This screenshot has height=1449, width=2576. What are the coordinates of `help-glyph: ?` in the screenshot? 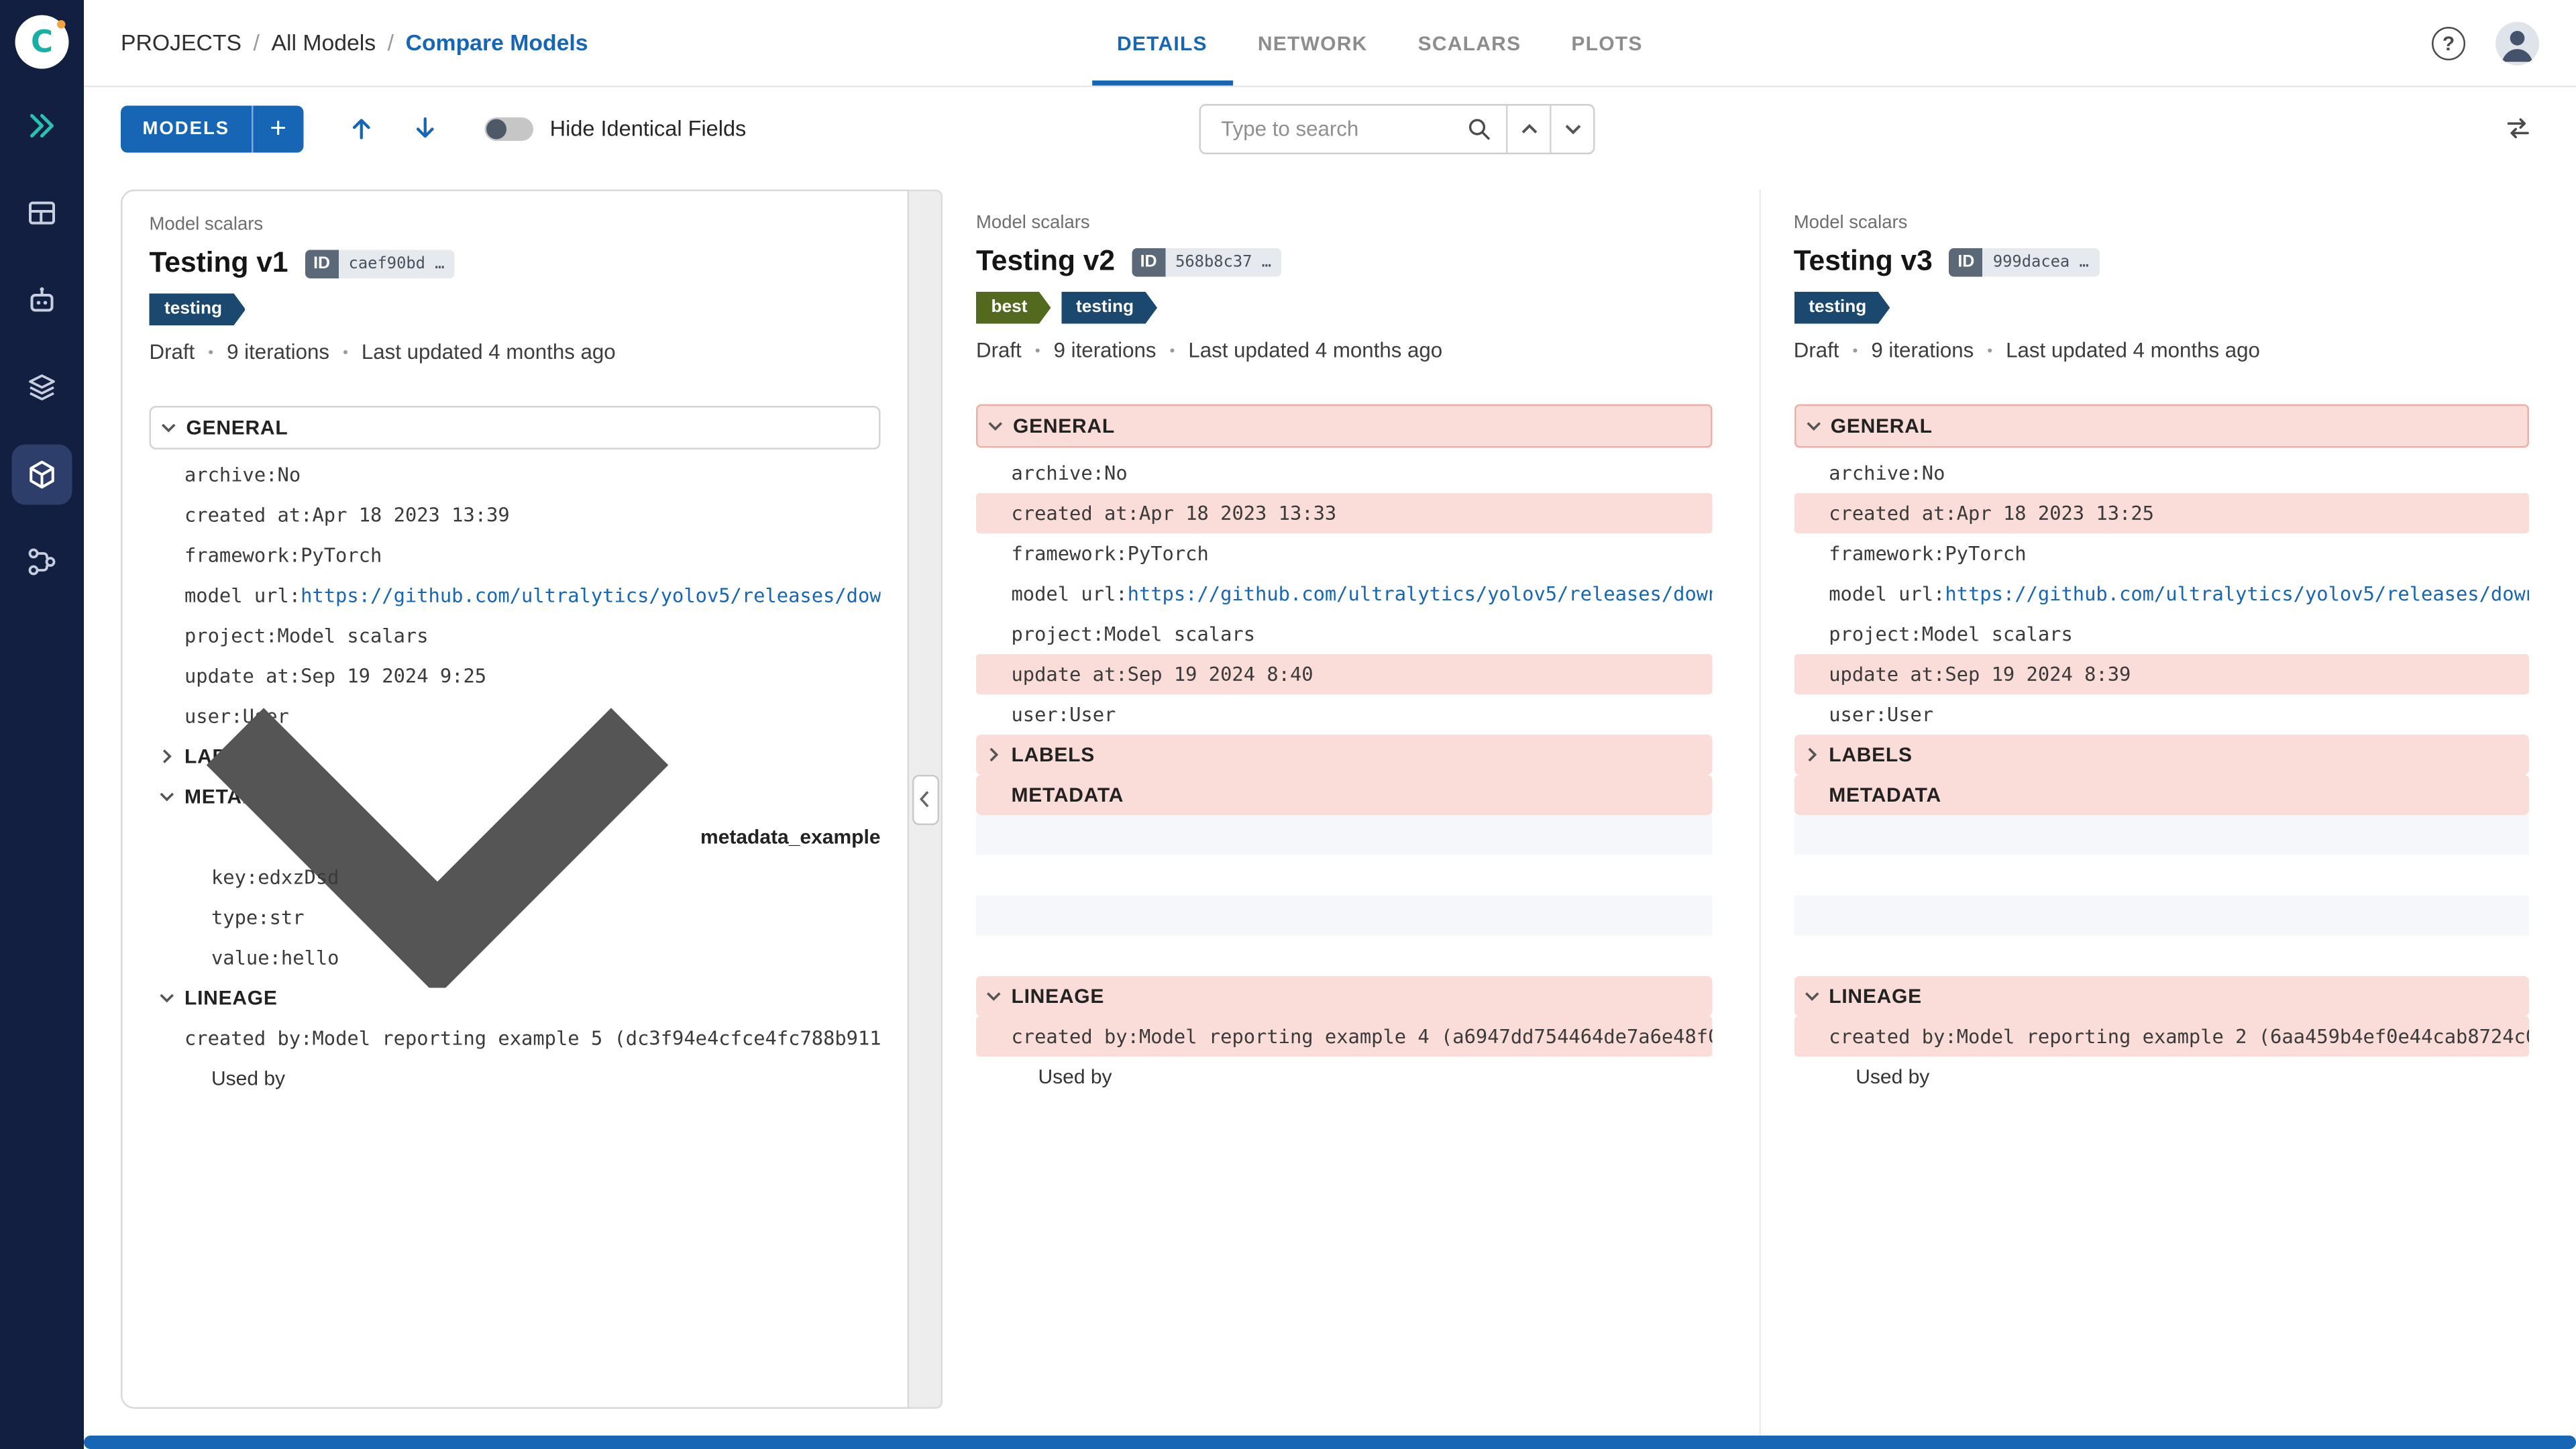 It's located at (2448, 43).